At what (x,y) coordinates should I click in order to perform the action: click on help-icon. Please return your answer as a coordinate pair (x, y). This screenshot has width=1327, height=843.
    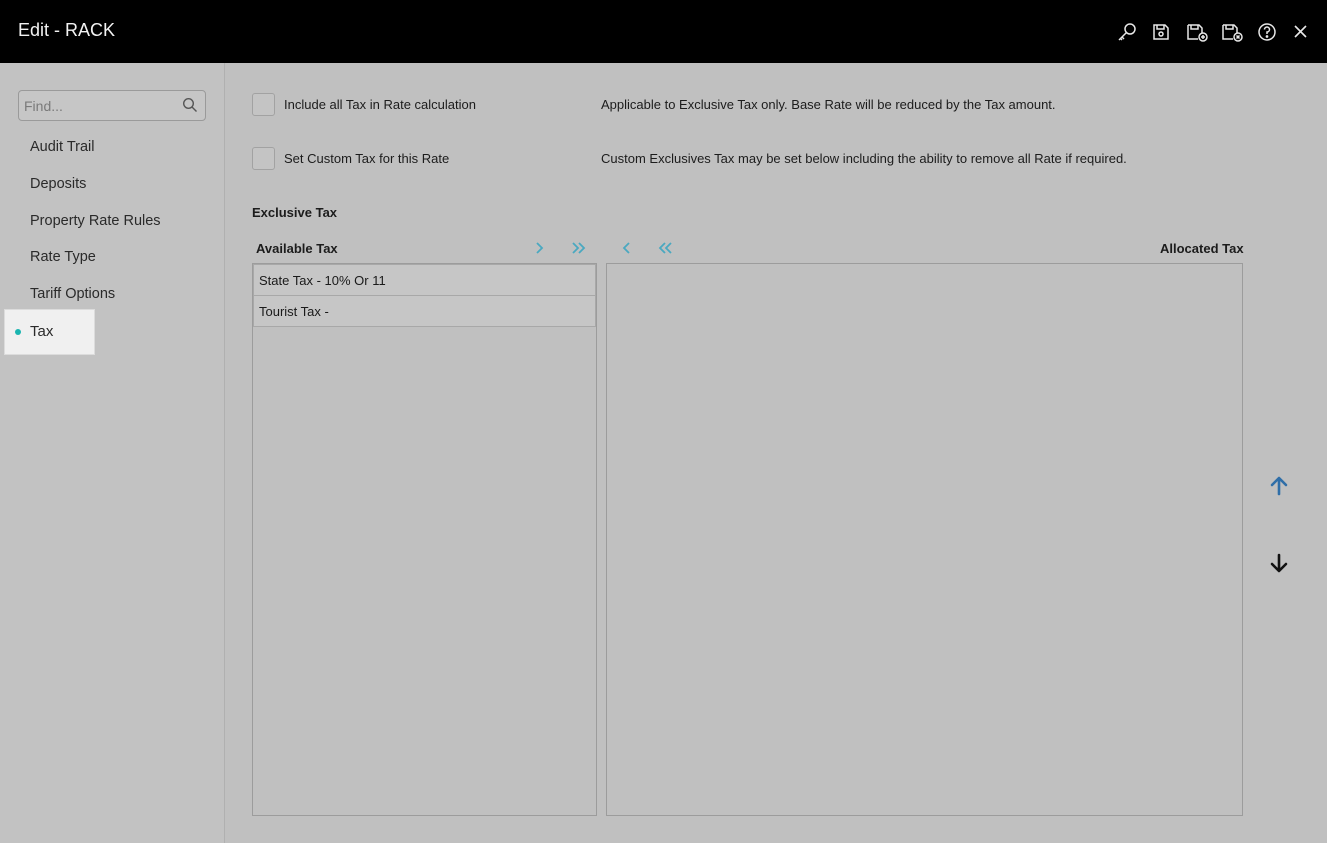
    Looking at the image, I should click on (1267, 32).